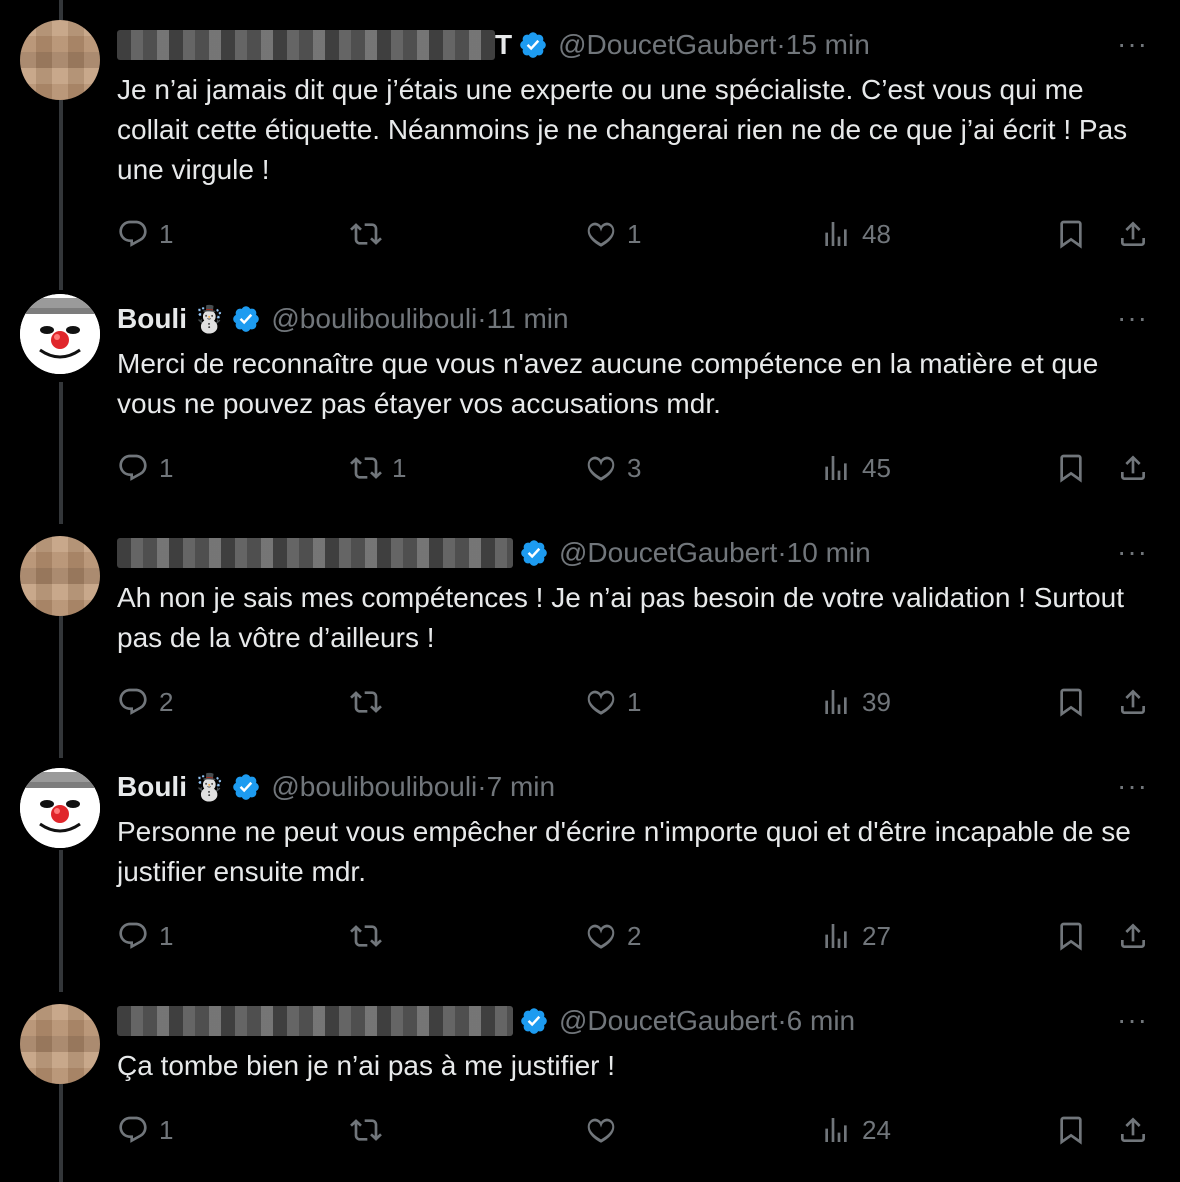  Describe the element at coordinates (855, 468) in the screenshot. I see `views-button: 45` at that location.